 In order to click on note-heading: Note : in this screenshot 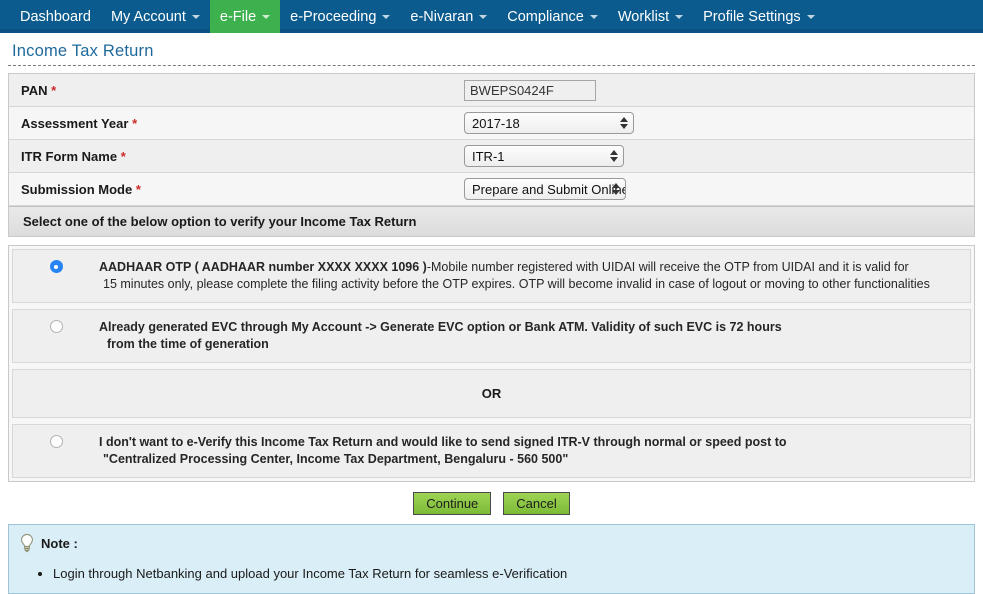, I will do `click(491, 543)`.